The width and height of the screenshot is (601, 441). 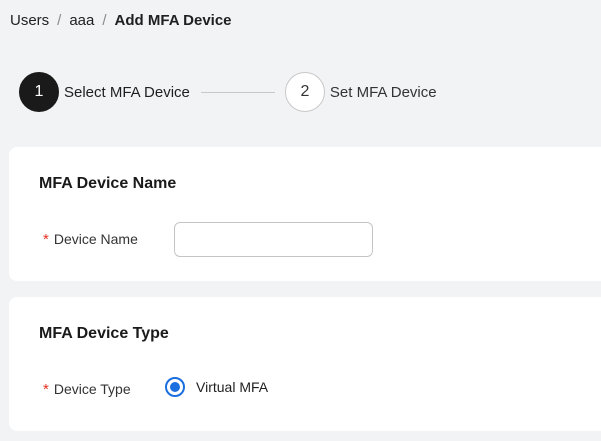 What do you see at coordinates (273, 239) in the screenshot?
I see `device-name-input` at bounding box center [273, 239].